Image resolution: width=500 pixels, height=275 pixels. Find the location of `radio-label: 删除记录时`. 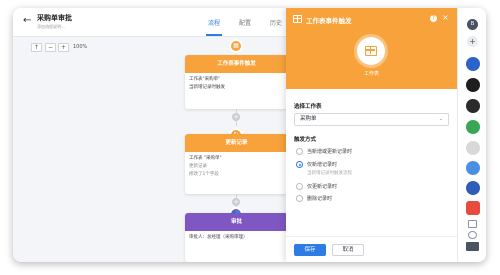

radio-label: 删除记录时 is located at coordinates (319, 198).